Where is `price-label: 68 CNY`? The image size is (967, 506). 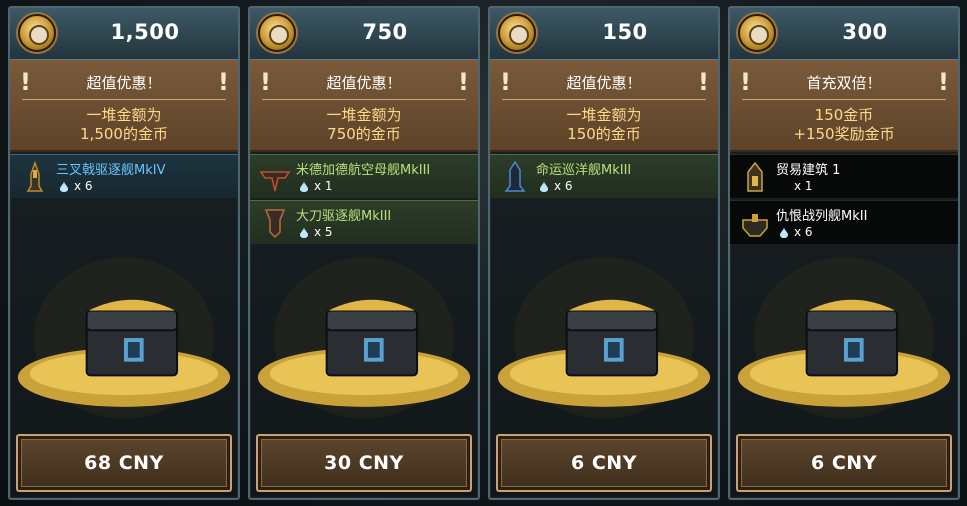
price-label: 68 CNY is located at coordinates (124, 463).